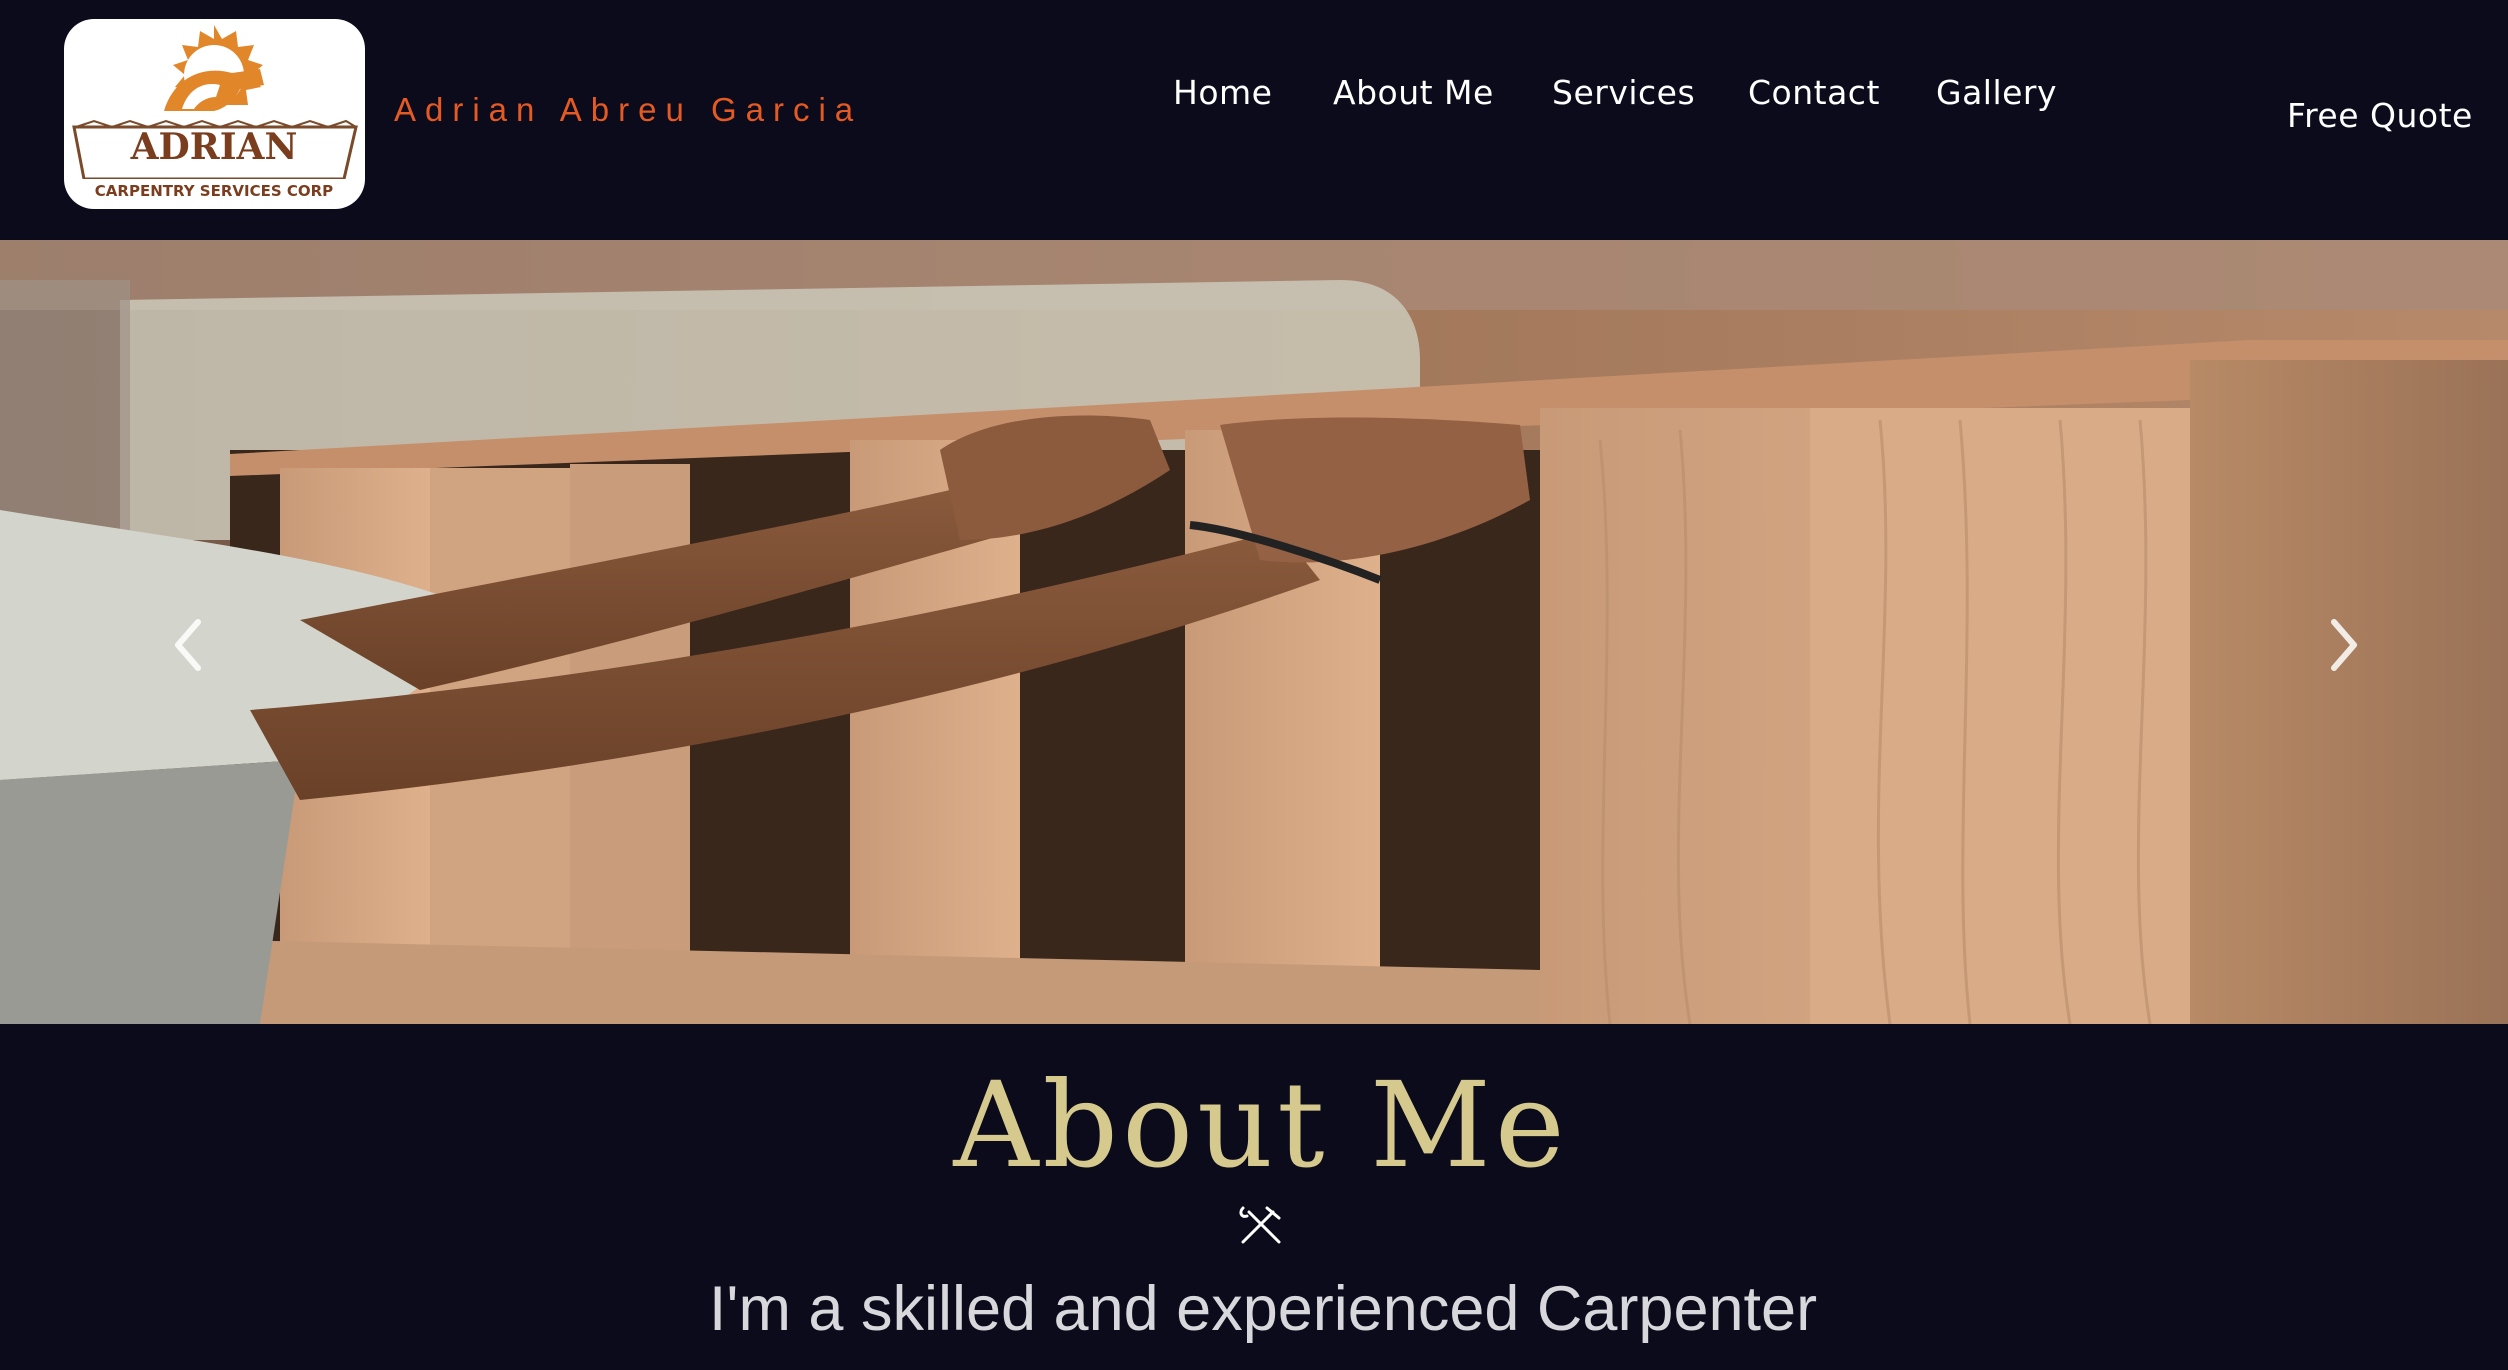  I want to click on nav-gallery: Gallery, so click(1996, 92).